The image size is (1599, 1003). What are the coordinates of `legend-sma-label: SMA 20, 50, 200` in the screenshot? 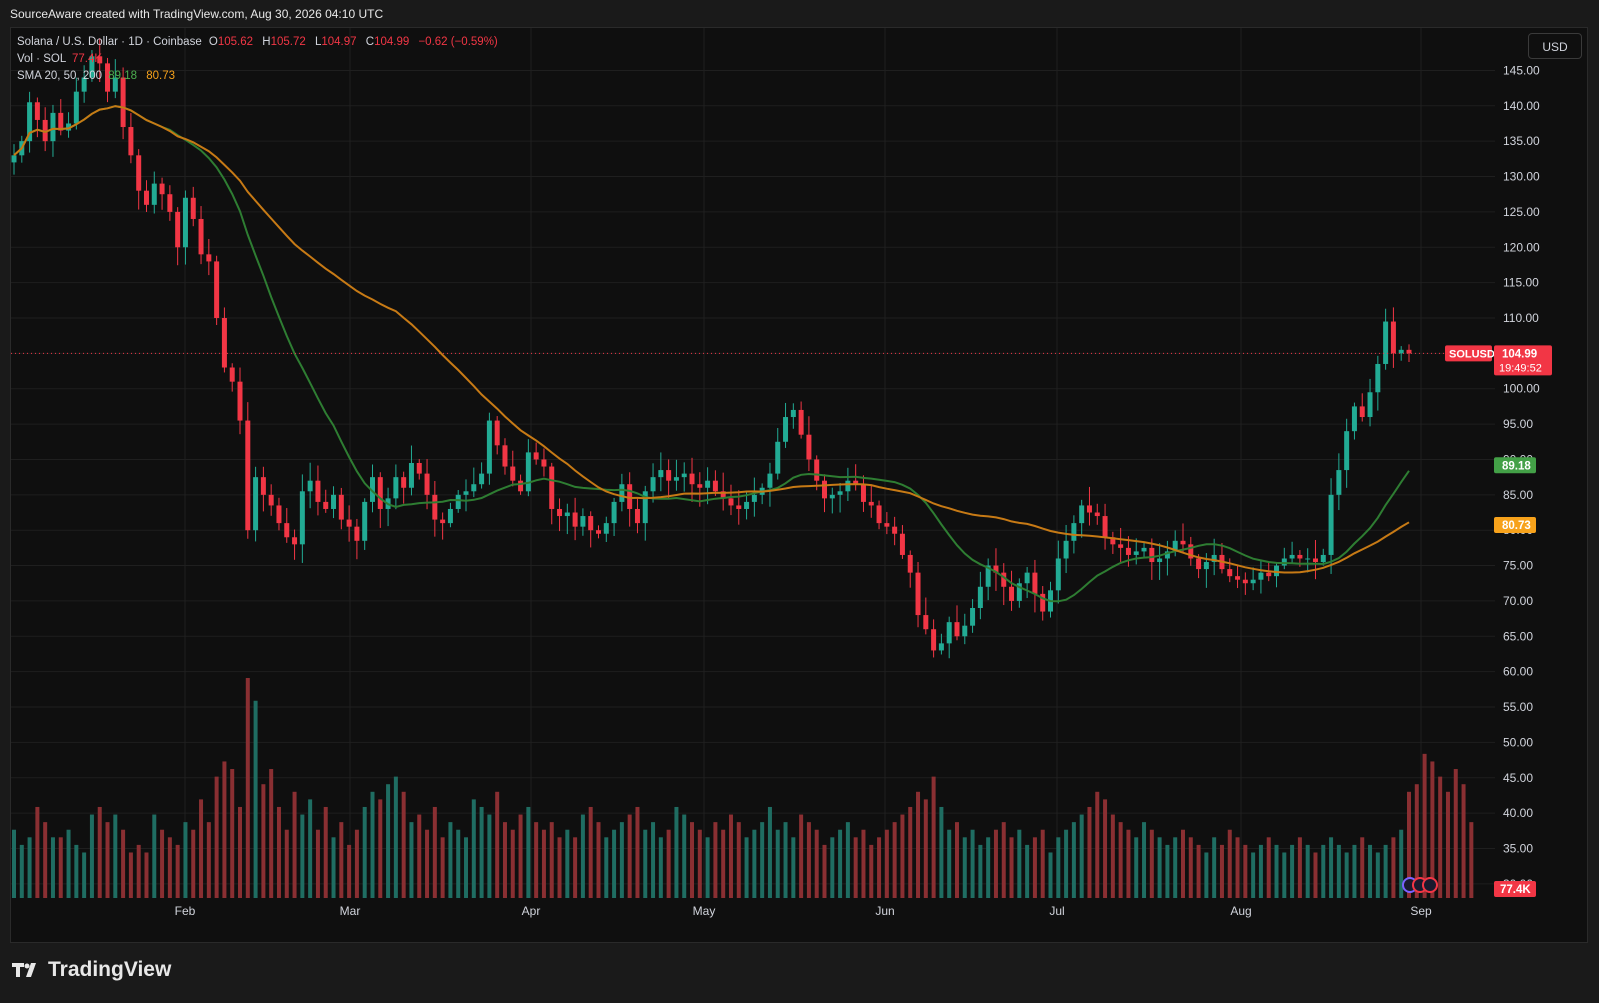 It's located at (60, 76).